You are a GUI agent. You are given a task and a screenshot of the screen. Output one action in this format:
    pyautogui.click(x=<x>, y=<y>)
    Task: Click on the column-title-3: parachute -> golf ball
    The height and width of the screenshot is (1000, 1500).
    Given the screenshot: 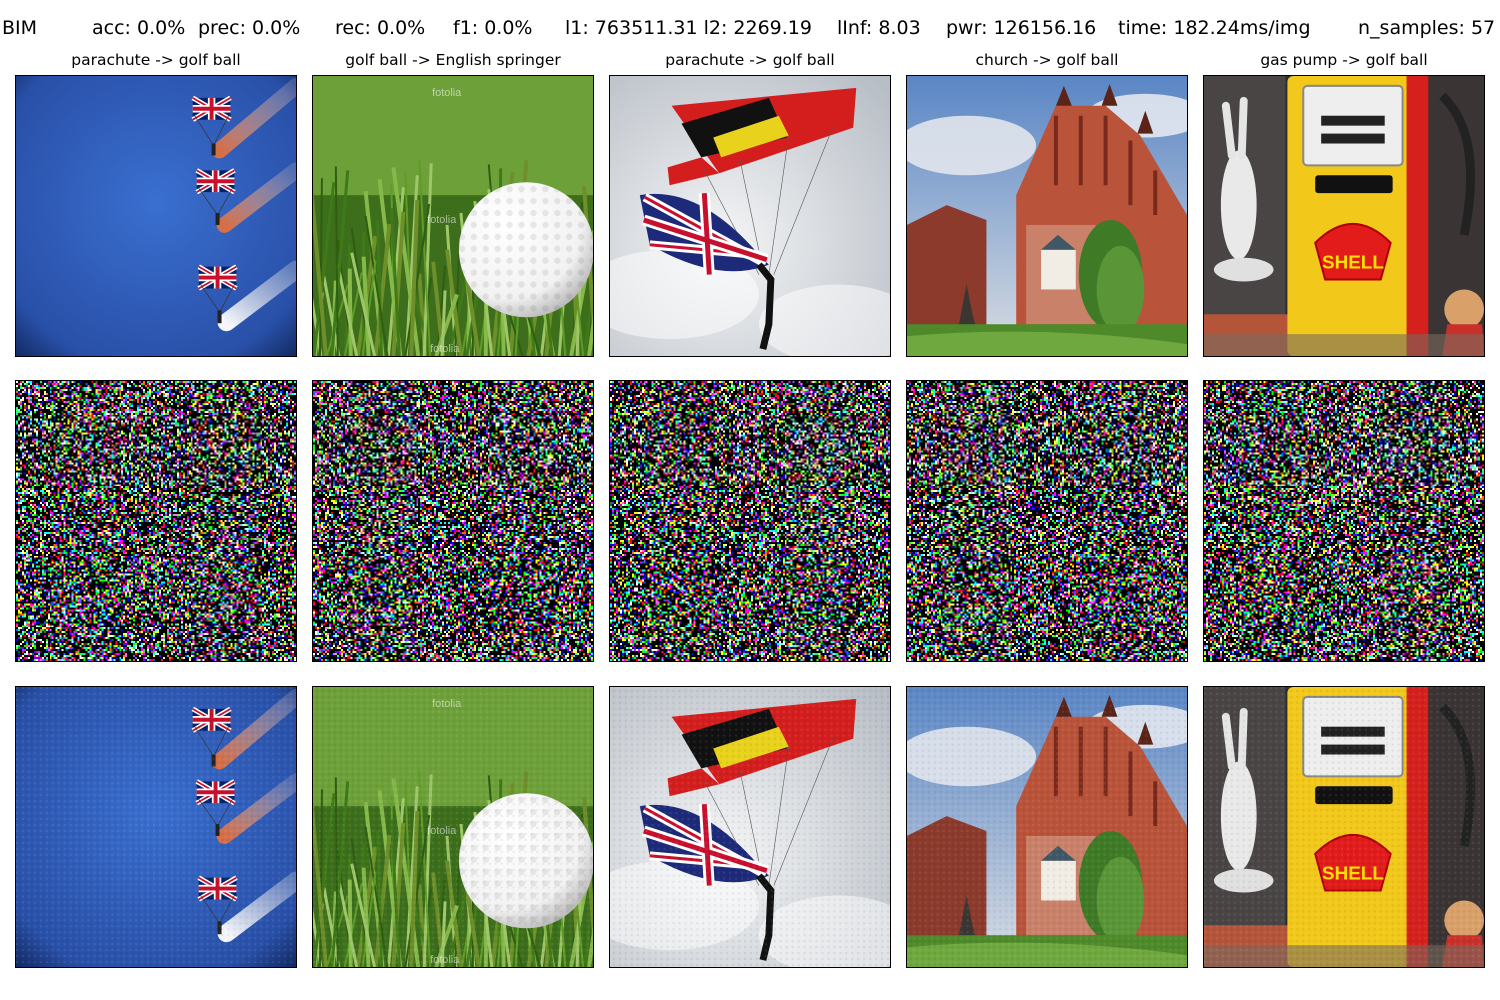 What is the action you would take?
    pyautogui.click(x=750, y=60)
    